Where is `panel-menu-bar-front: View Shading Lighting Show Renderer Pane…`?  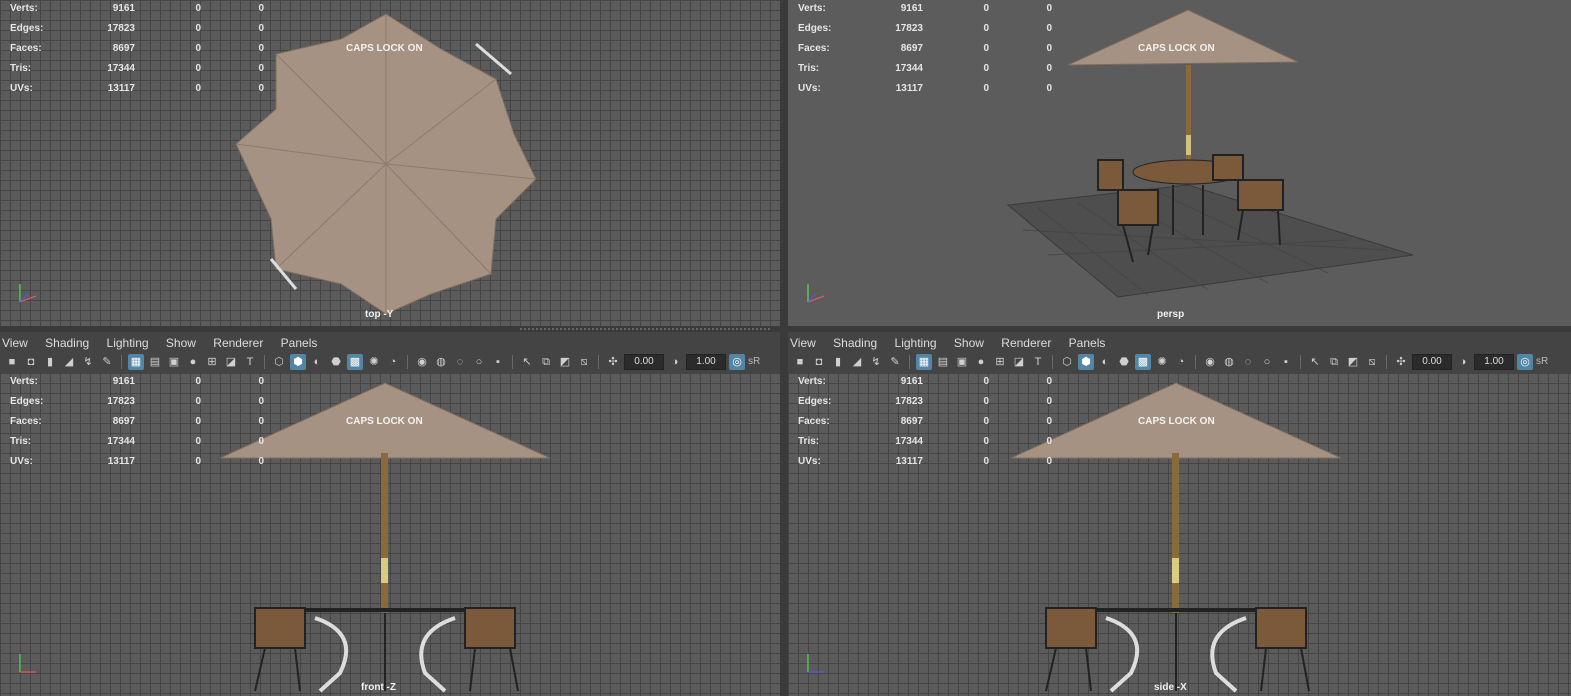 panel-menu-bar-front: View Shading Lighting Show Renderer Pane… is located at coordinates (390, 352).